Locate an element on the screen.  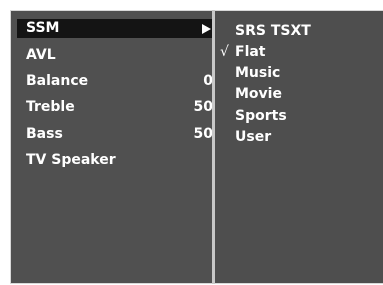
menu-item-label: Bass is located at coordinates (44, 134).